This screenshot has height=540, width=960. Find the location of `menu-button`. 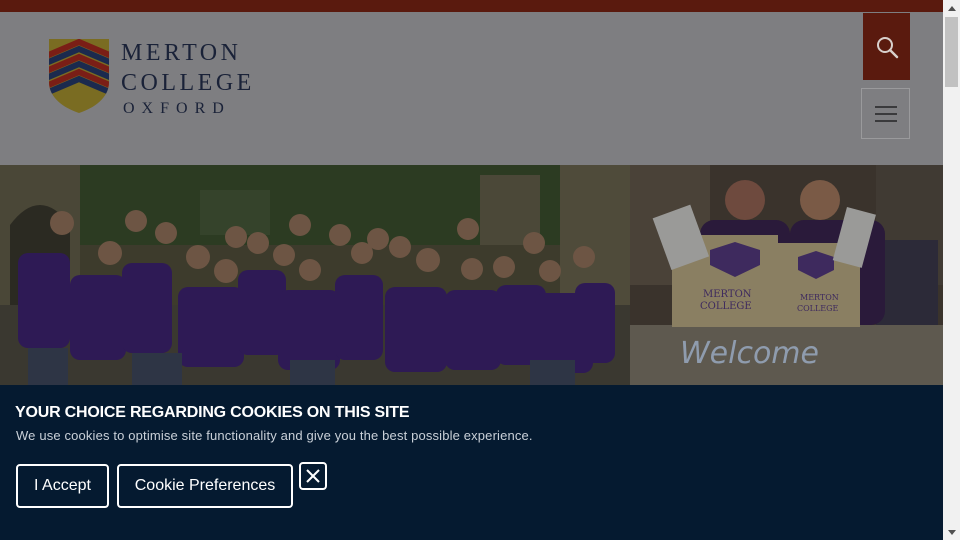

menu-button is located at coordinates (885, 113).